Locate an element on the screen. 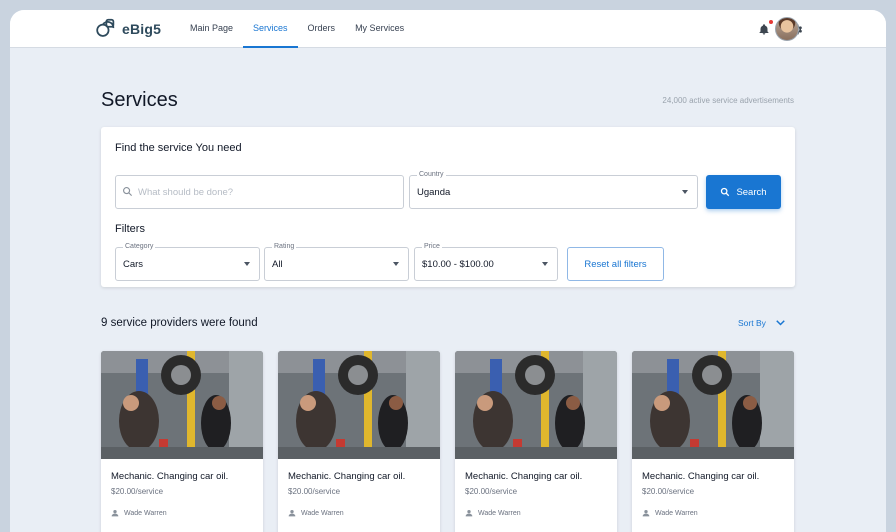 This screenshot has height=532, width=896. category-select: Category Cars is located at coordinates (187, 262).